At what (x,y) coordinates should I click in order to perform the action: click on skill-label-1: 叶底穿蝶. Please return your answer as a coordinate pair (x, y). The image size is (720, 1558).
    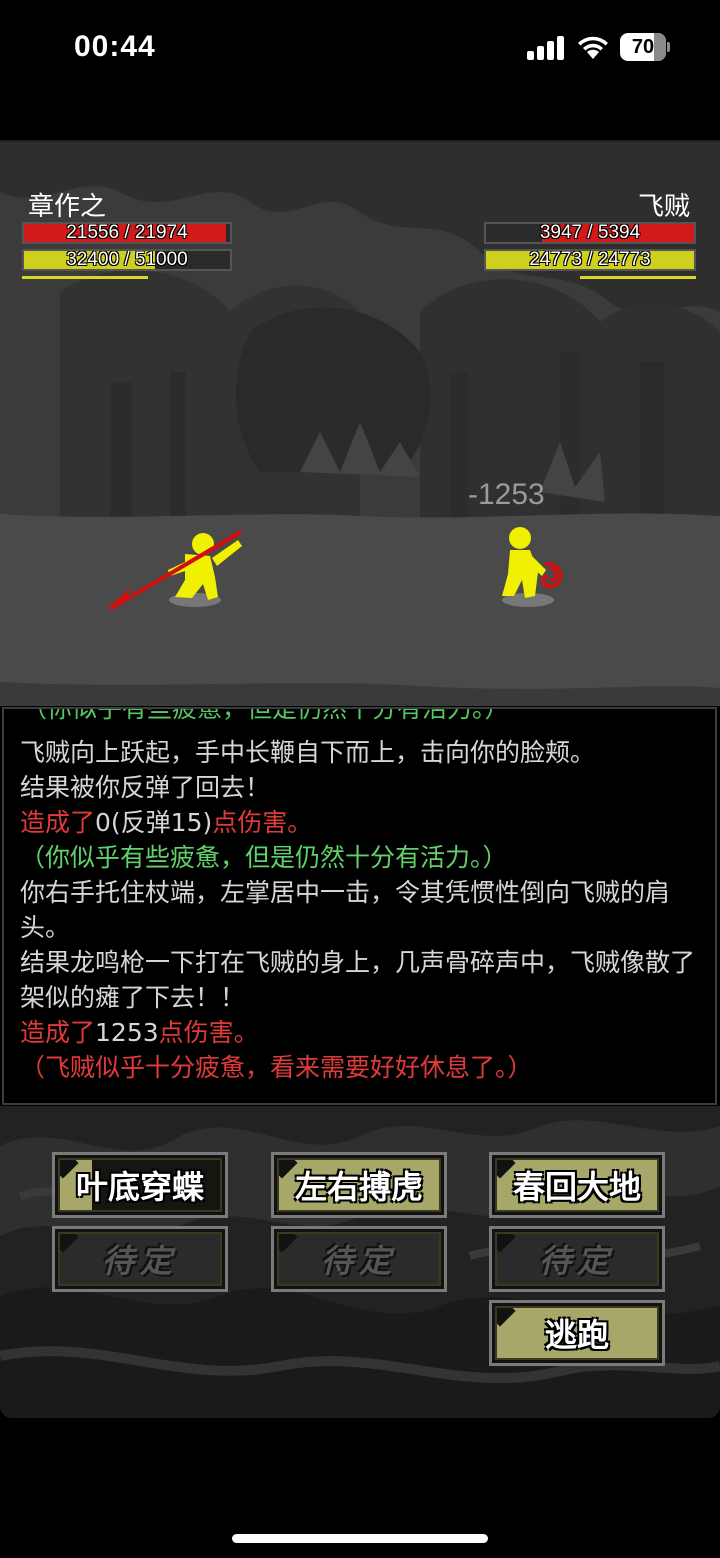
    Looking at the image, I should click on (139, 1187).